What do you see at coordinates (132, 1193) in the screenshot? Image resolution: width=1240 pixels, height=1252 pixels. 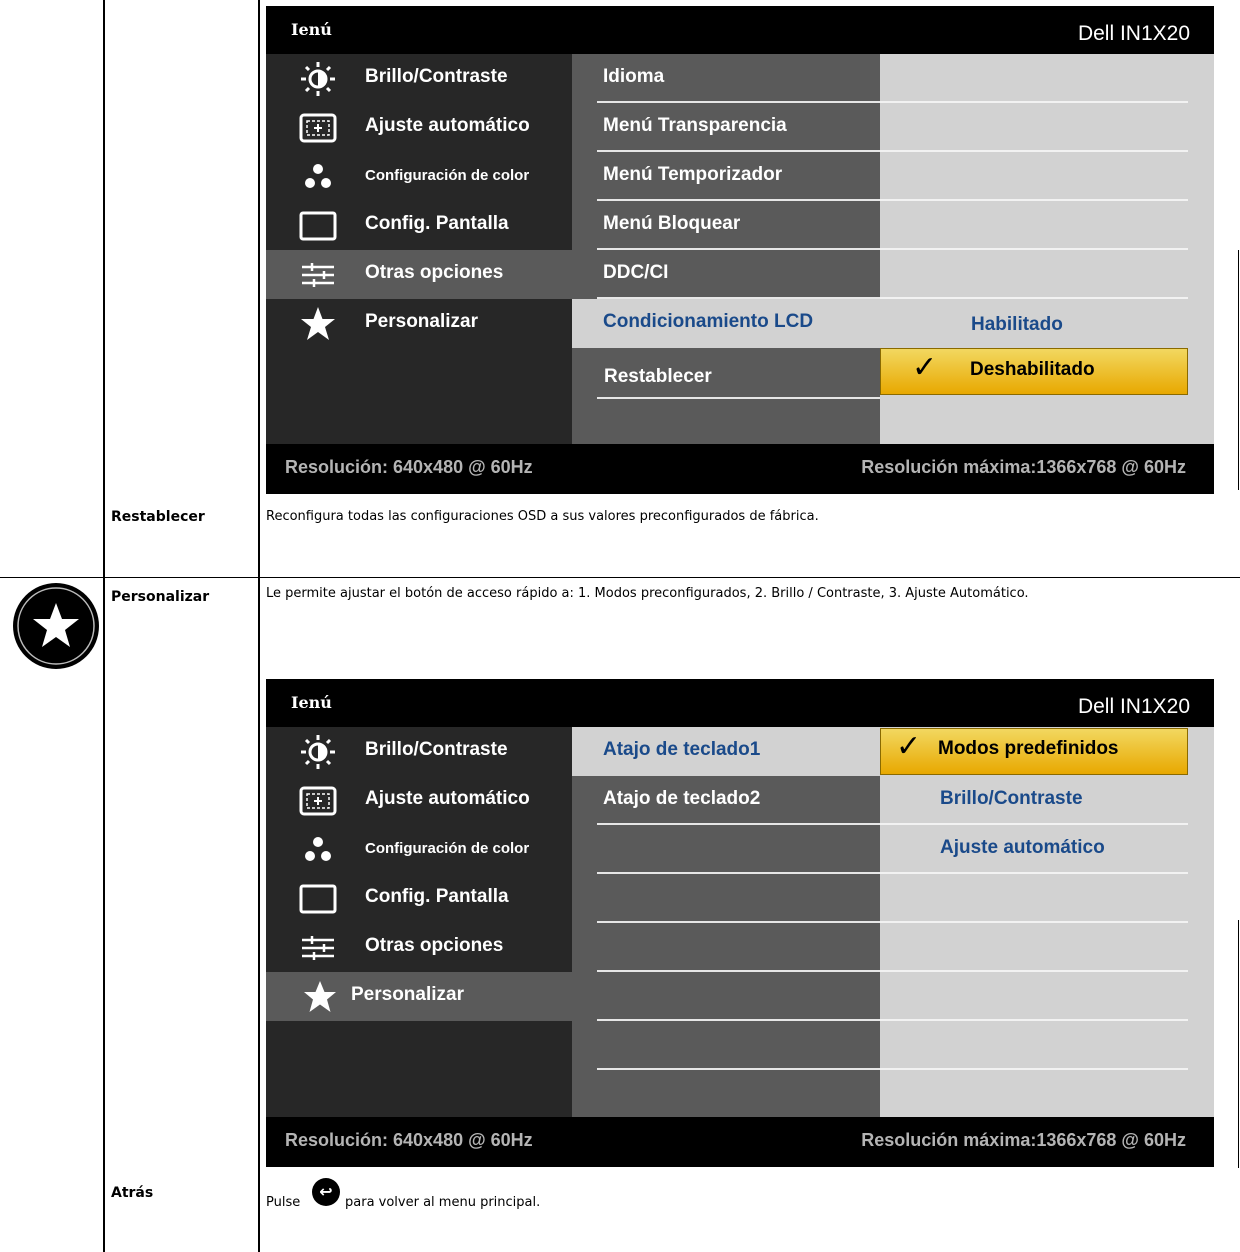 I see `row-label-back: Atrás` at bounding box center [132, 1193].